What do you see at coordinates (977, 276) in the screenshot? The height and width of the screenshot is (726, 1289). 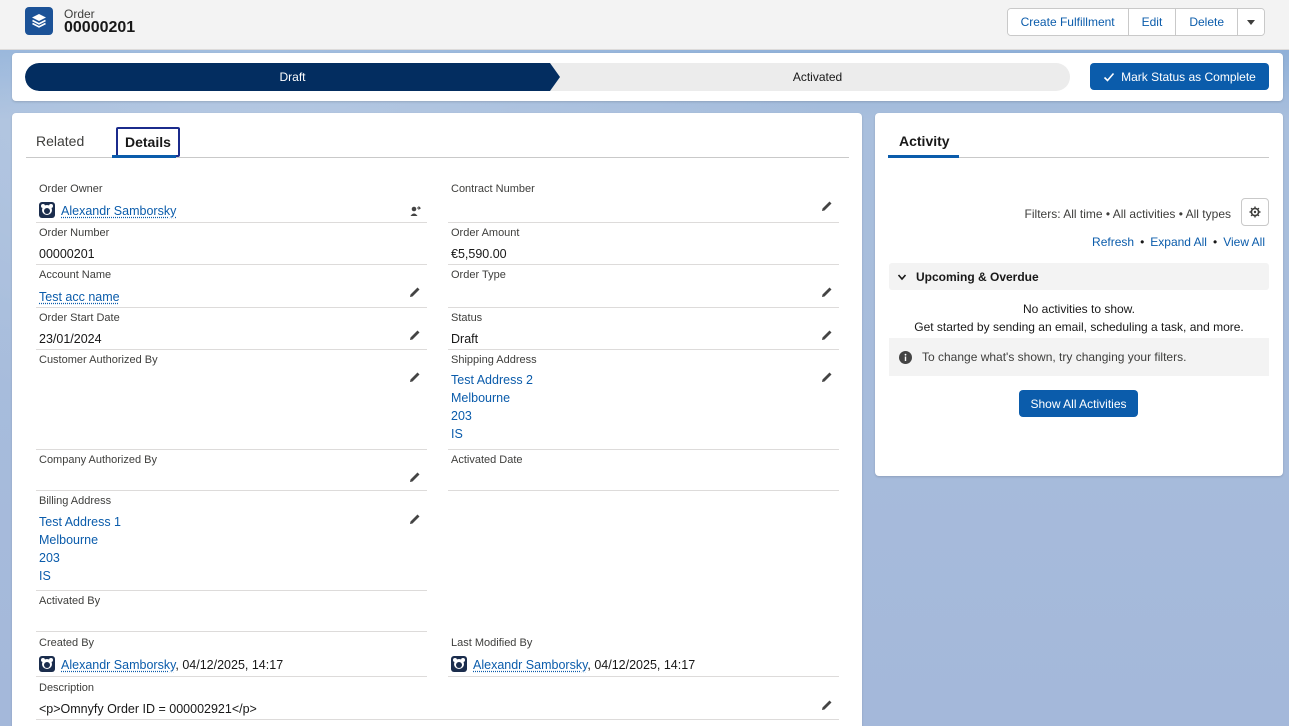 I see `upcoming-overdue-label: Upcoming & Overdue` at bounding box center [977, 276].